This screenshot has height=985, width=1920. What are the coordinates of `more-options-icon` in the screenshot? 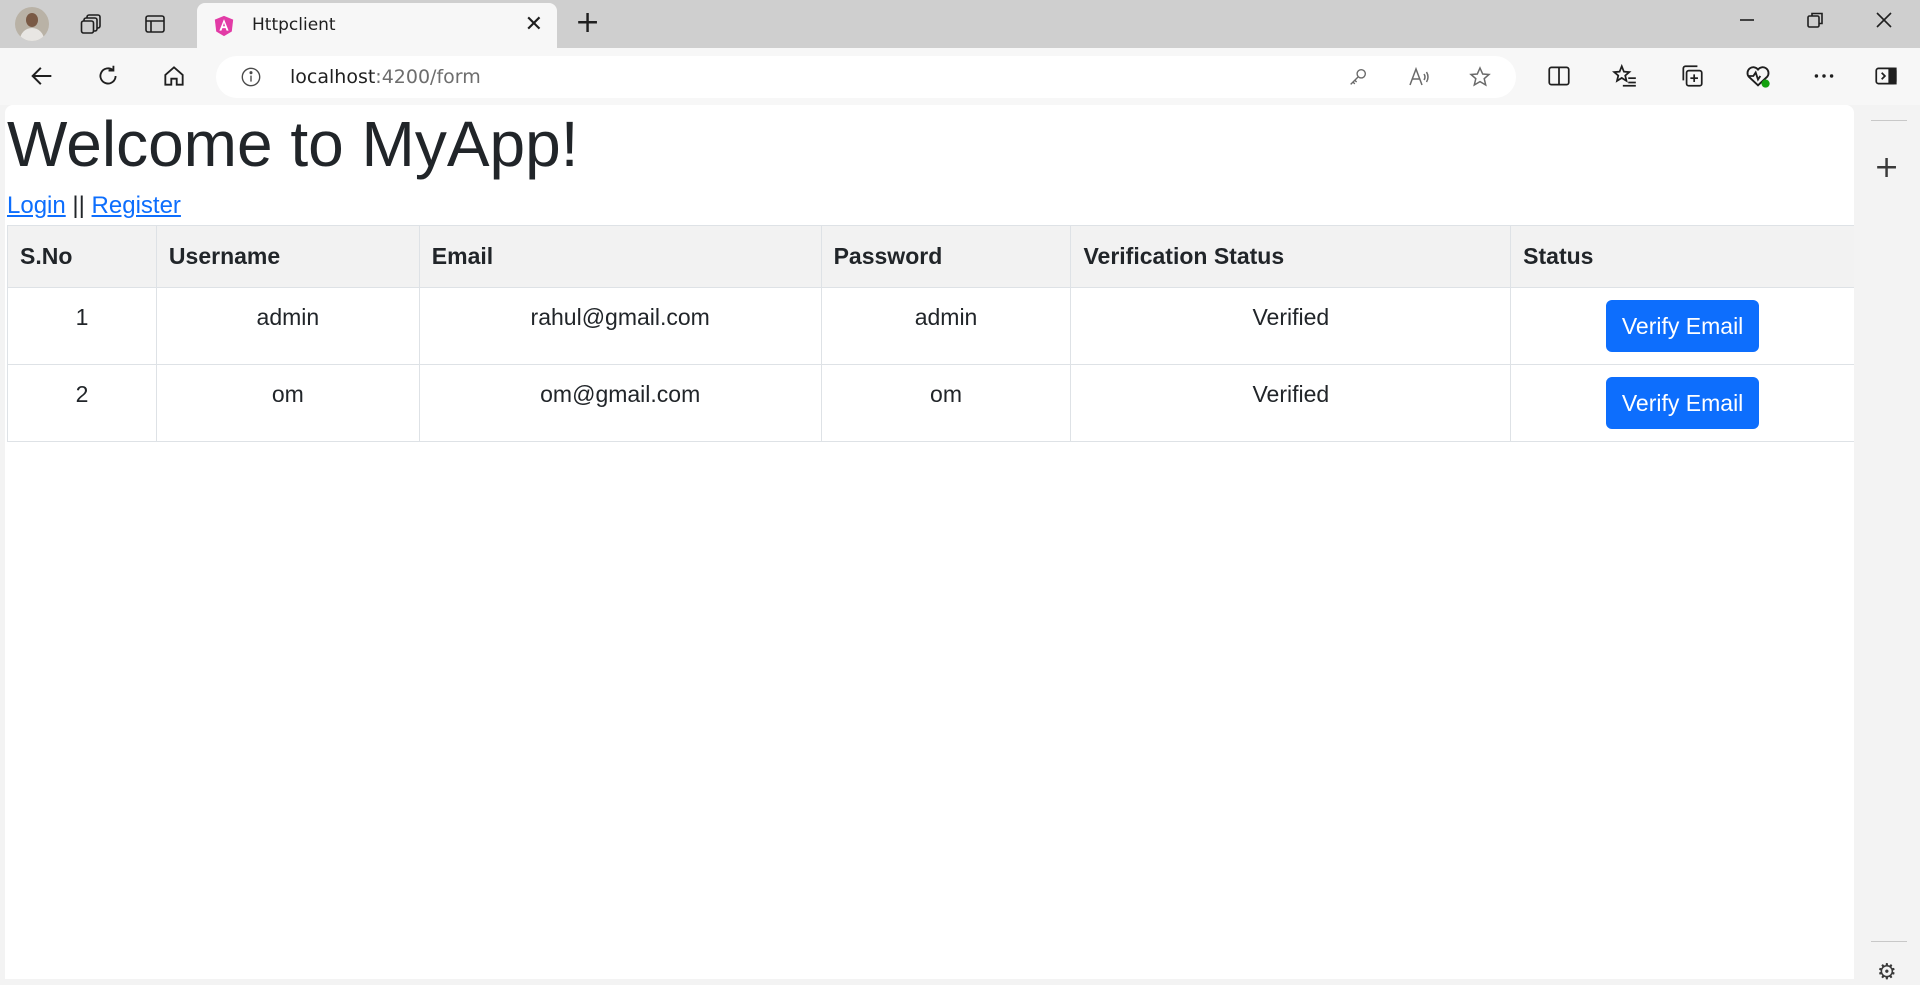 It's located at (1824, 76).